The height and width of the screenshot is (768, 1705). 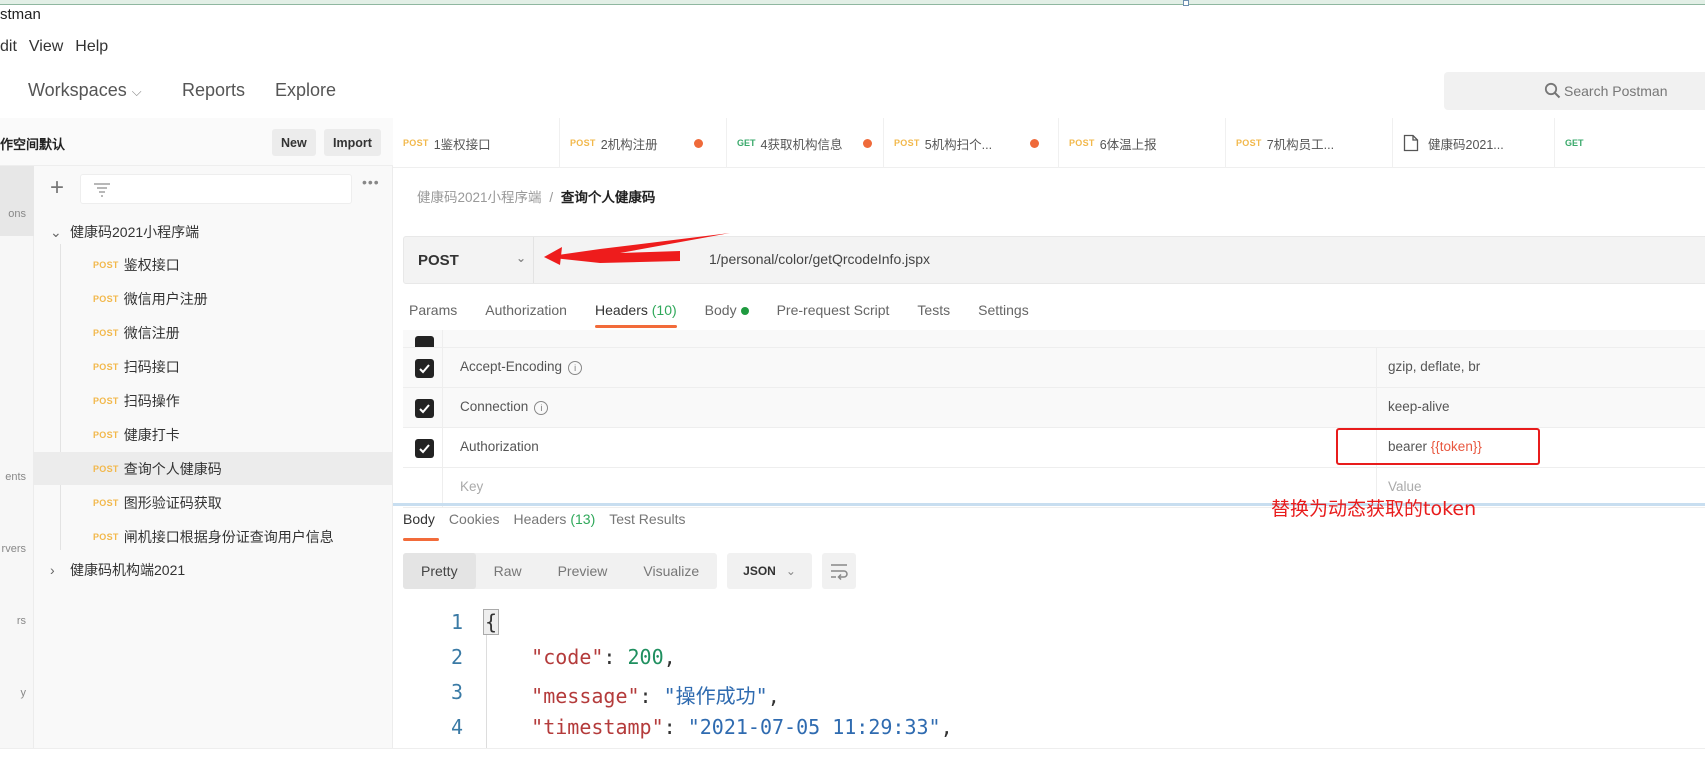 What do you see at coordinates (371, 182) in the screenshot?
I see `more-options-icon: •••` at bounding box center [371, 182].